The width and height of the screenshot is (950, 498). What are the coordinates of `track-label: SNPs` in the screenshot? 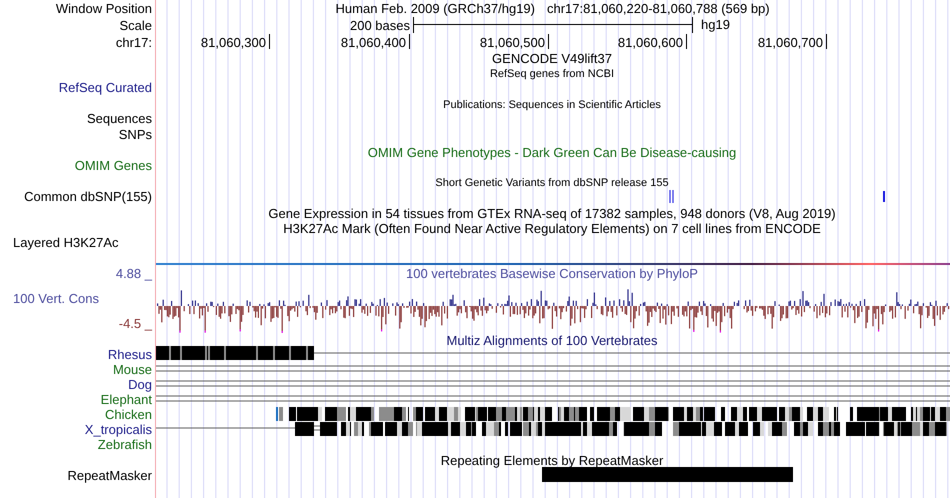 It's located at (135, 134).